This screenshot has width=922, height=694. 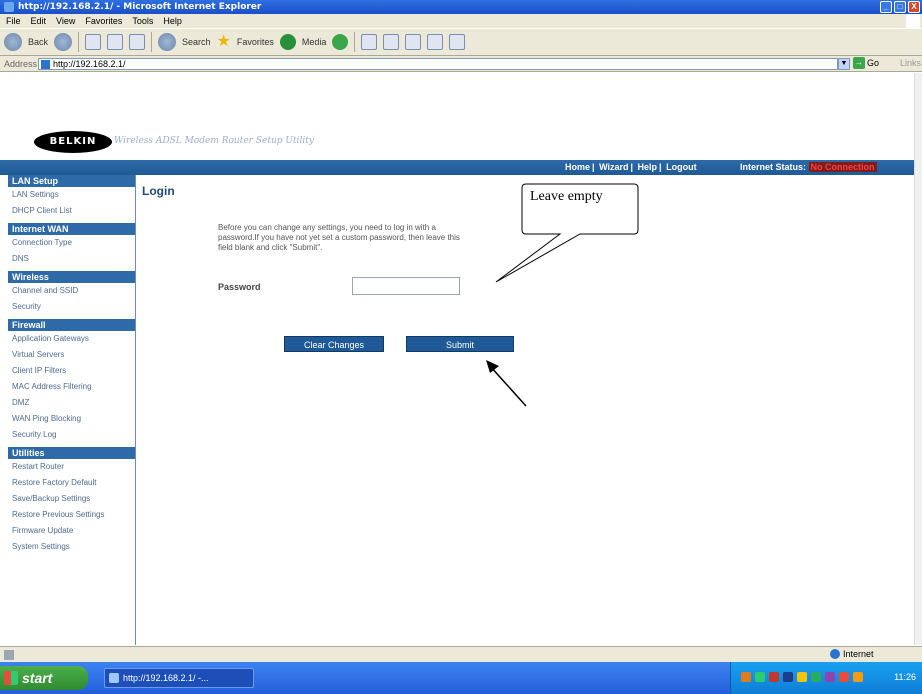 I want to click on system-tray: 11:26, so click(x=826, y=678).